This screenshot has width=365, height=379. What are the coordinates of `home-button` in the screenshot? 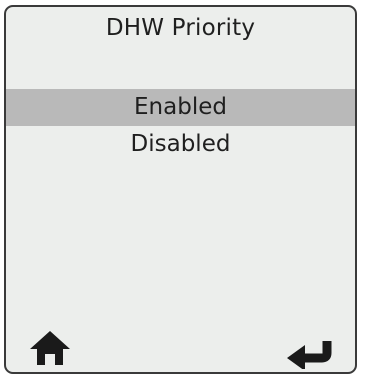 It's located at (50, 349).